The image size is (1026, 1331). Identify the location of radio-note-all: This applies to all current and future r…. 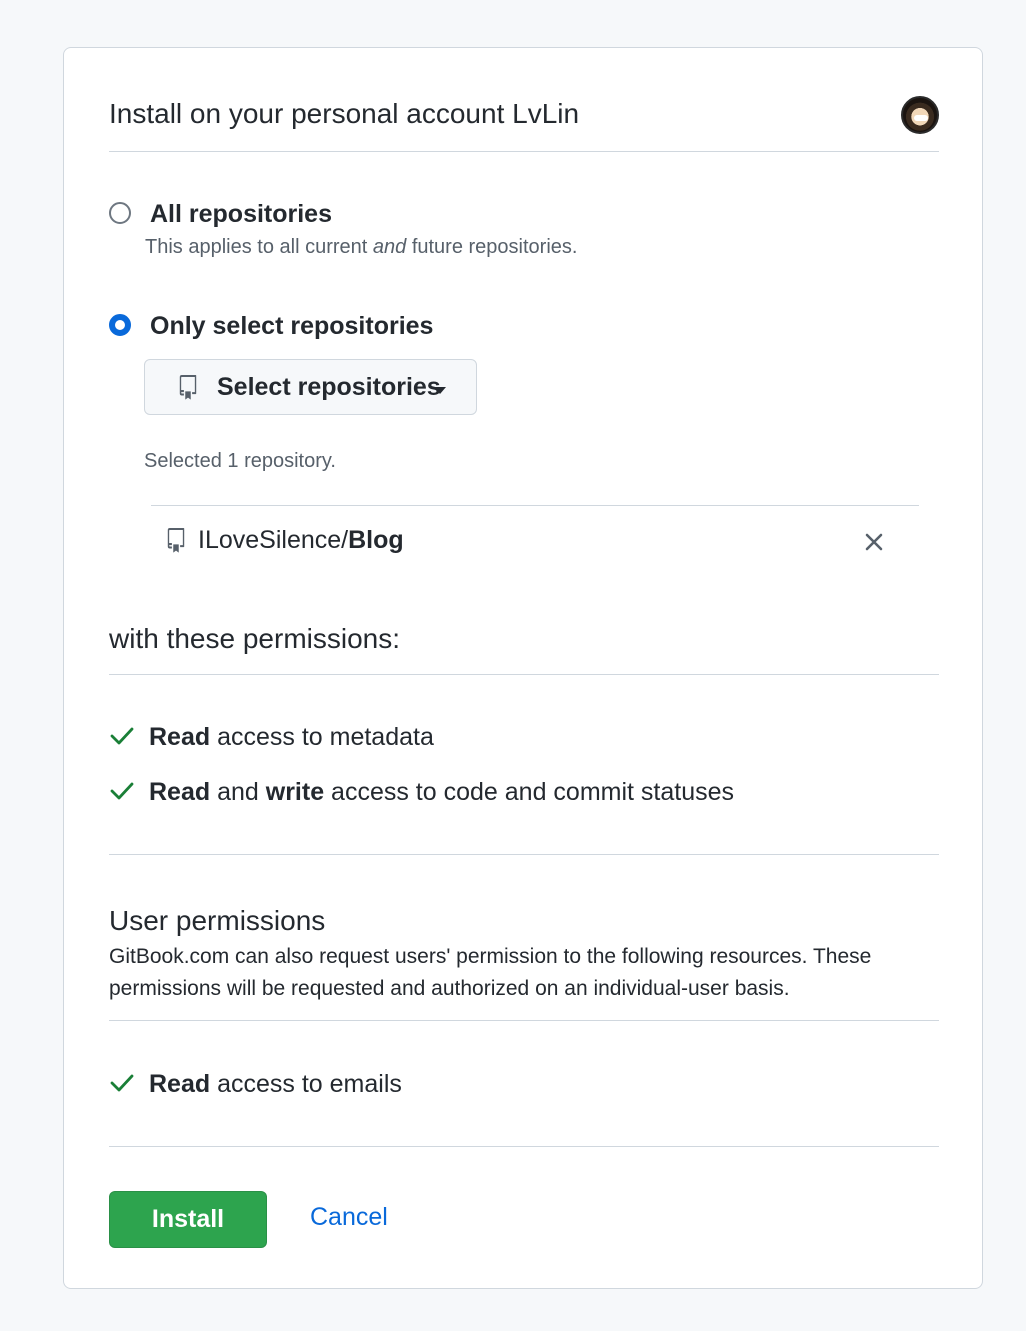
(361, 247).